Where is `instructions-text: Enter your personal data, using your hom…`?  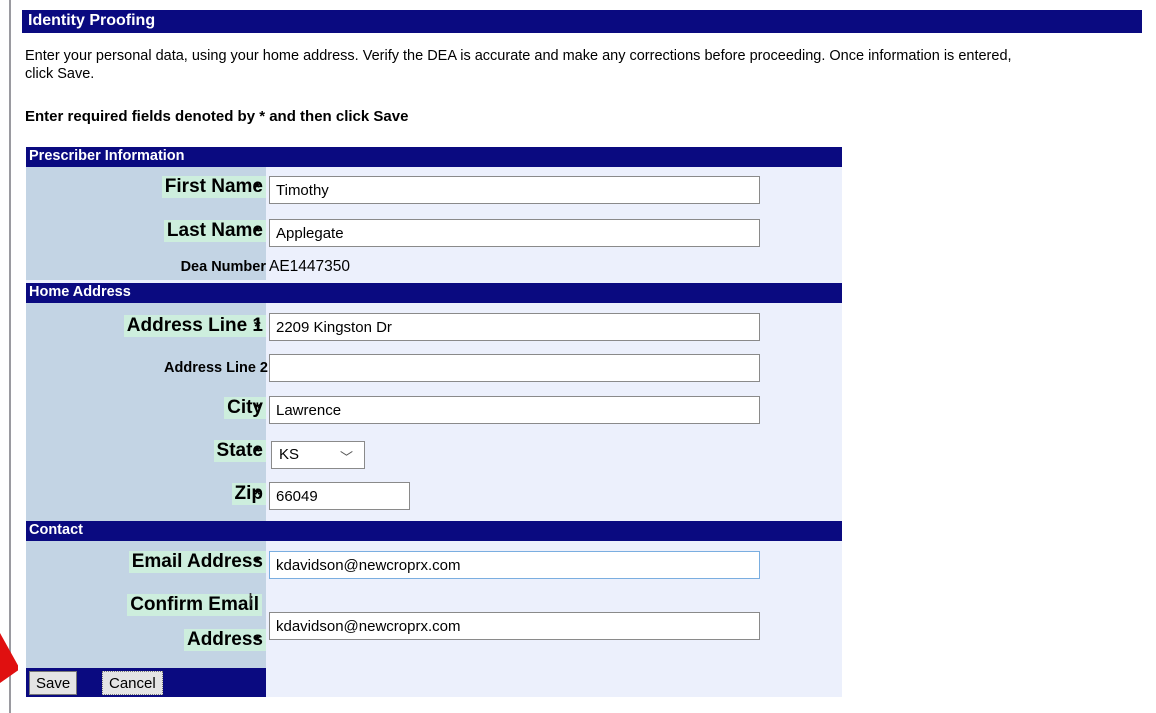 instructions-text: Enter your personal data, using your hom… is located at coordinates (518, 65).